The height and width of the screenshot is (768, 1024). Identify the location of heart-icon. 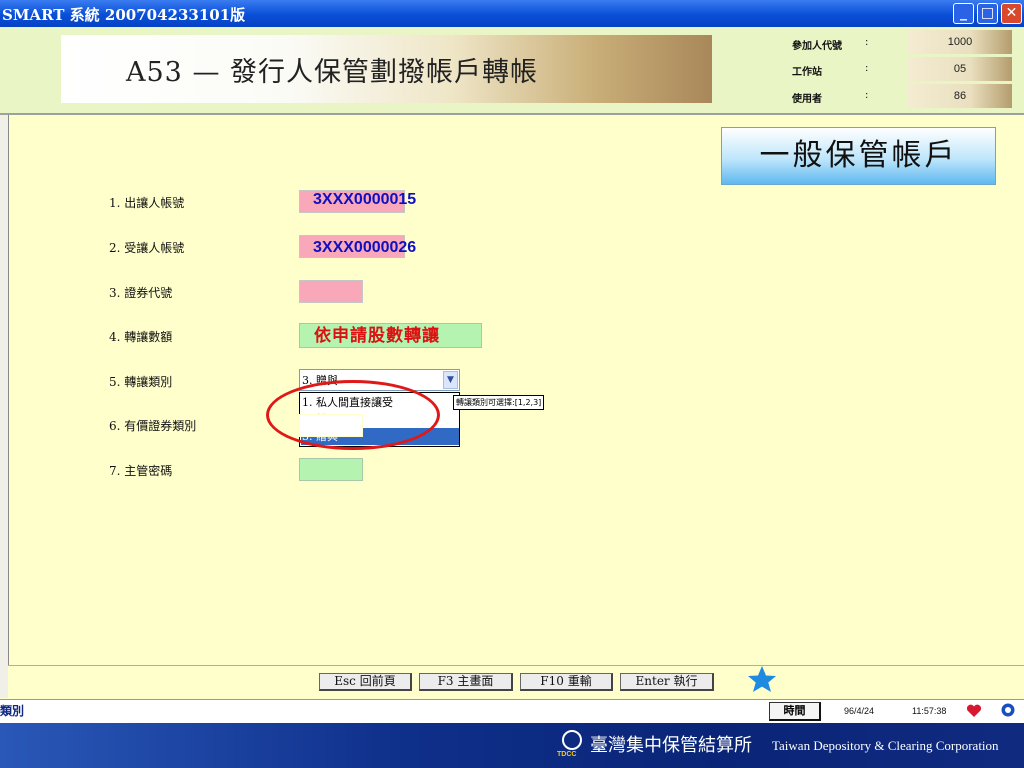
(974, 710).